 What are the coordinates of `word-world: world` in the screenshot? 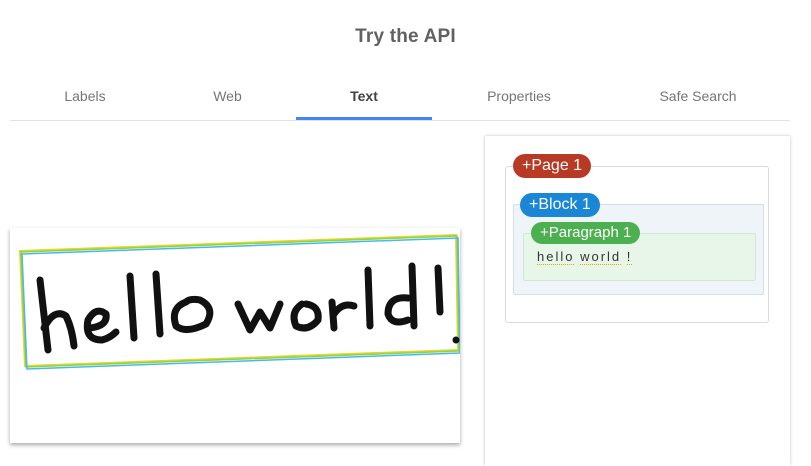 It's located at (601, 257).